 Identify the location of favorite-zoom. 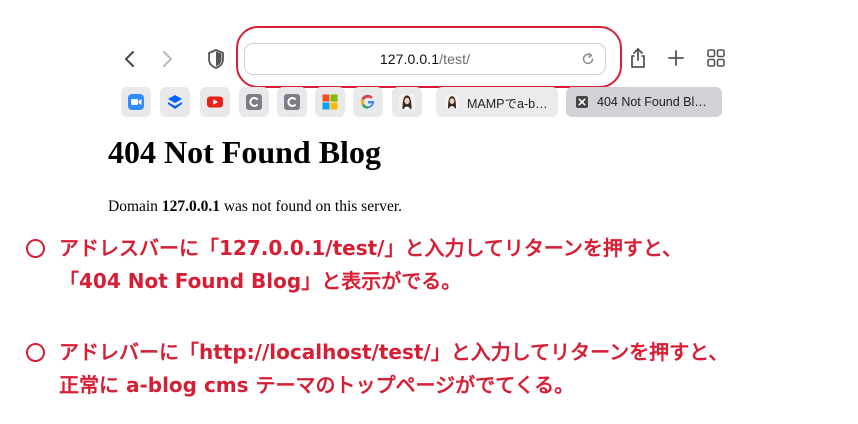
(136, 102).